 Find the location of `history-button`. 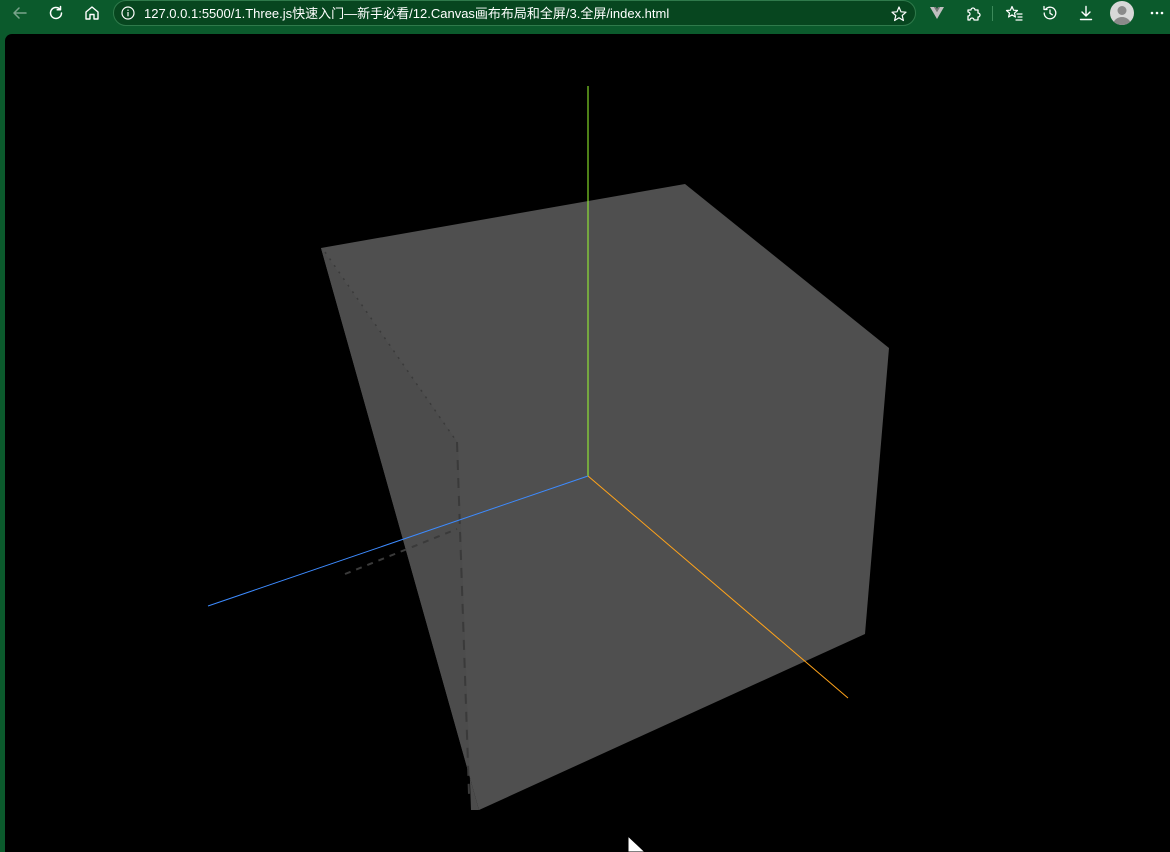

history-button is located at coordinates (1050, 13).